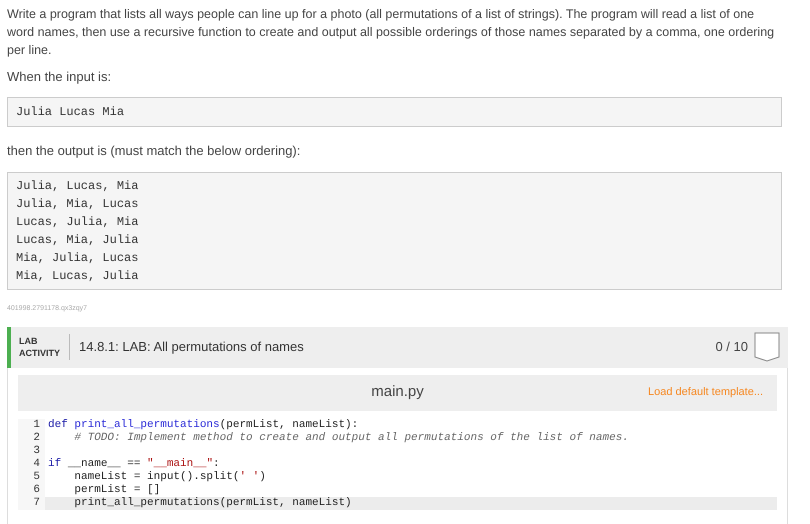  Describe the element at coordinates (31, 477) in the screenshot. I see `line-number: 5` at that location.